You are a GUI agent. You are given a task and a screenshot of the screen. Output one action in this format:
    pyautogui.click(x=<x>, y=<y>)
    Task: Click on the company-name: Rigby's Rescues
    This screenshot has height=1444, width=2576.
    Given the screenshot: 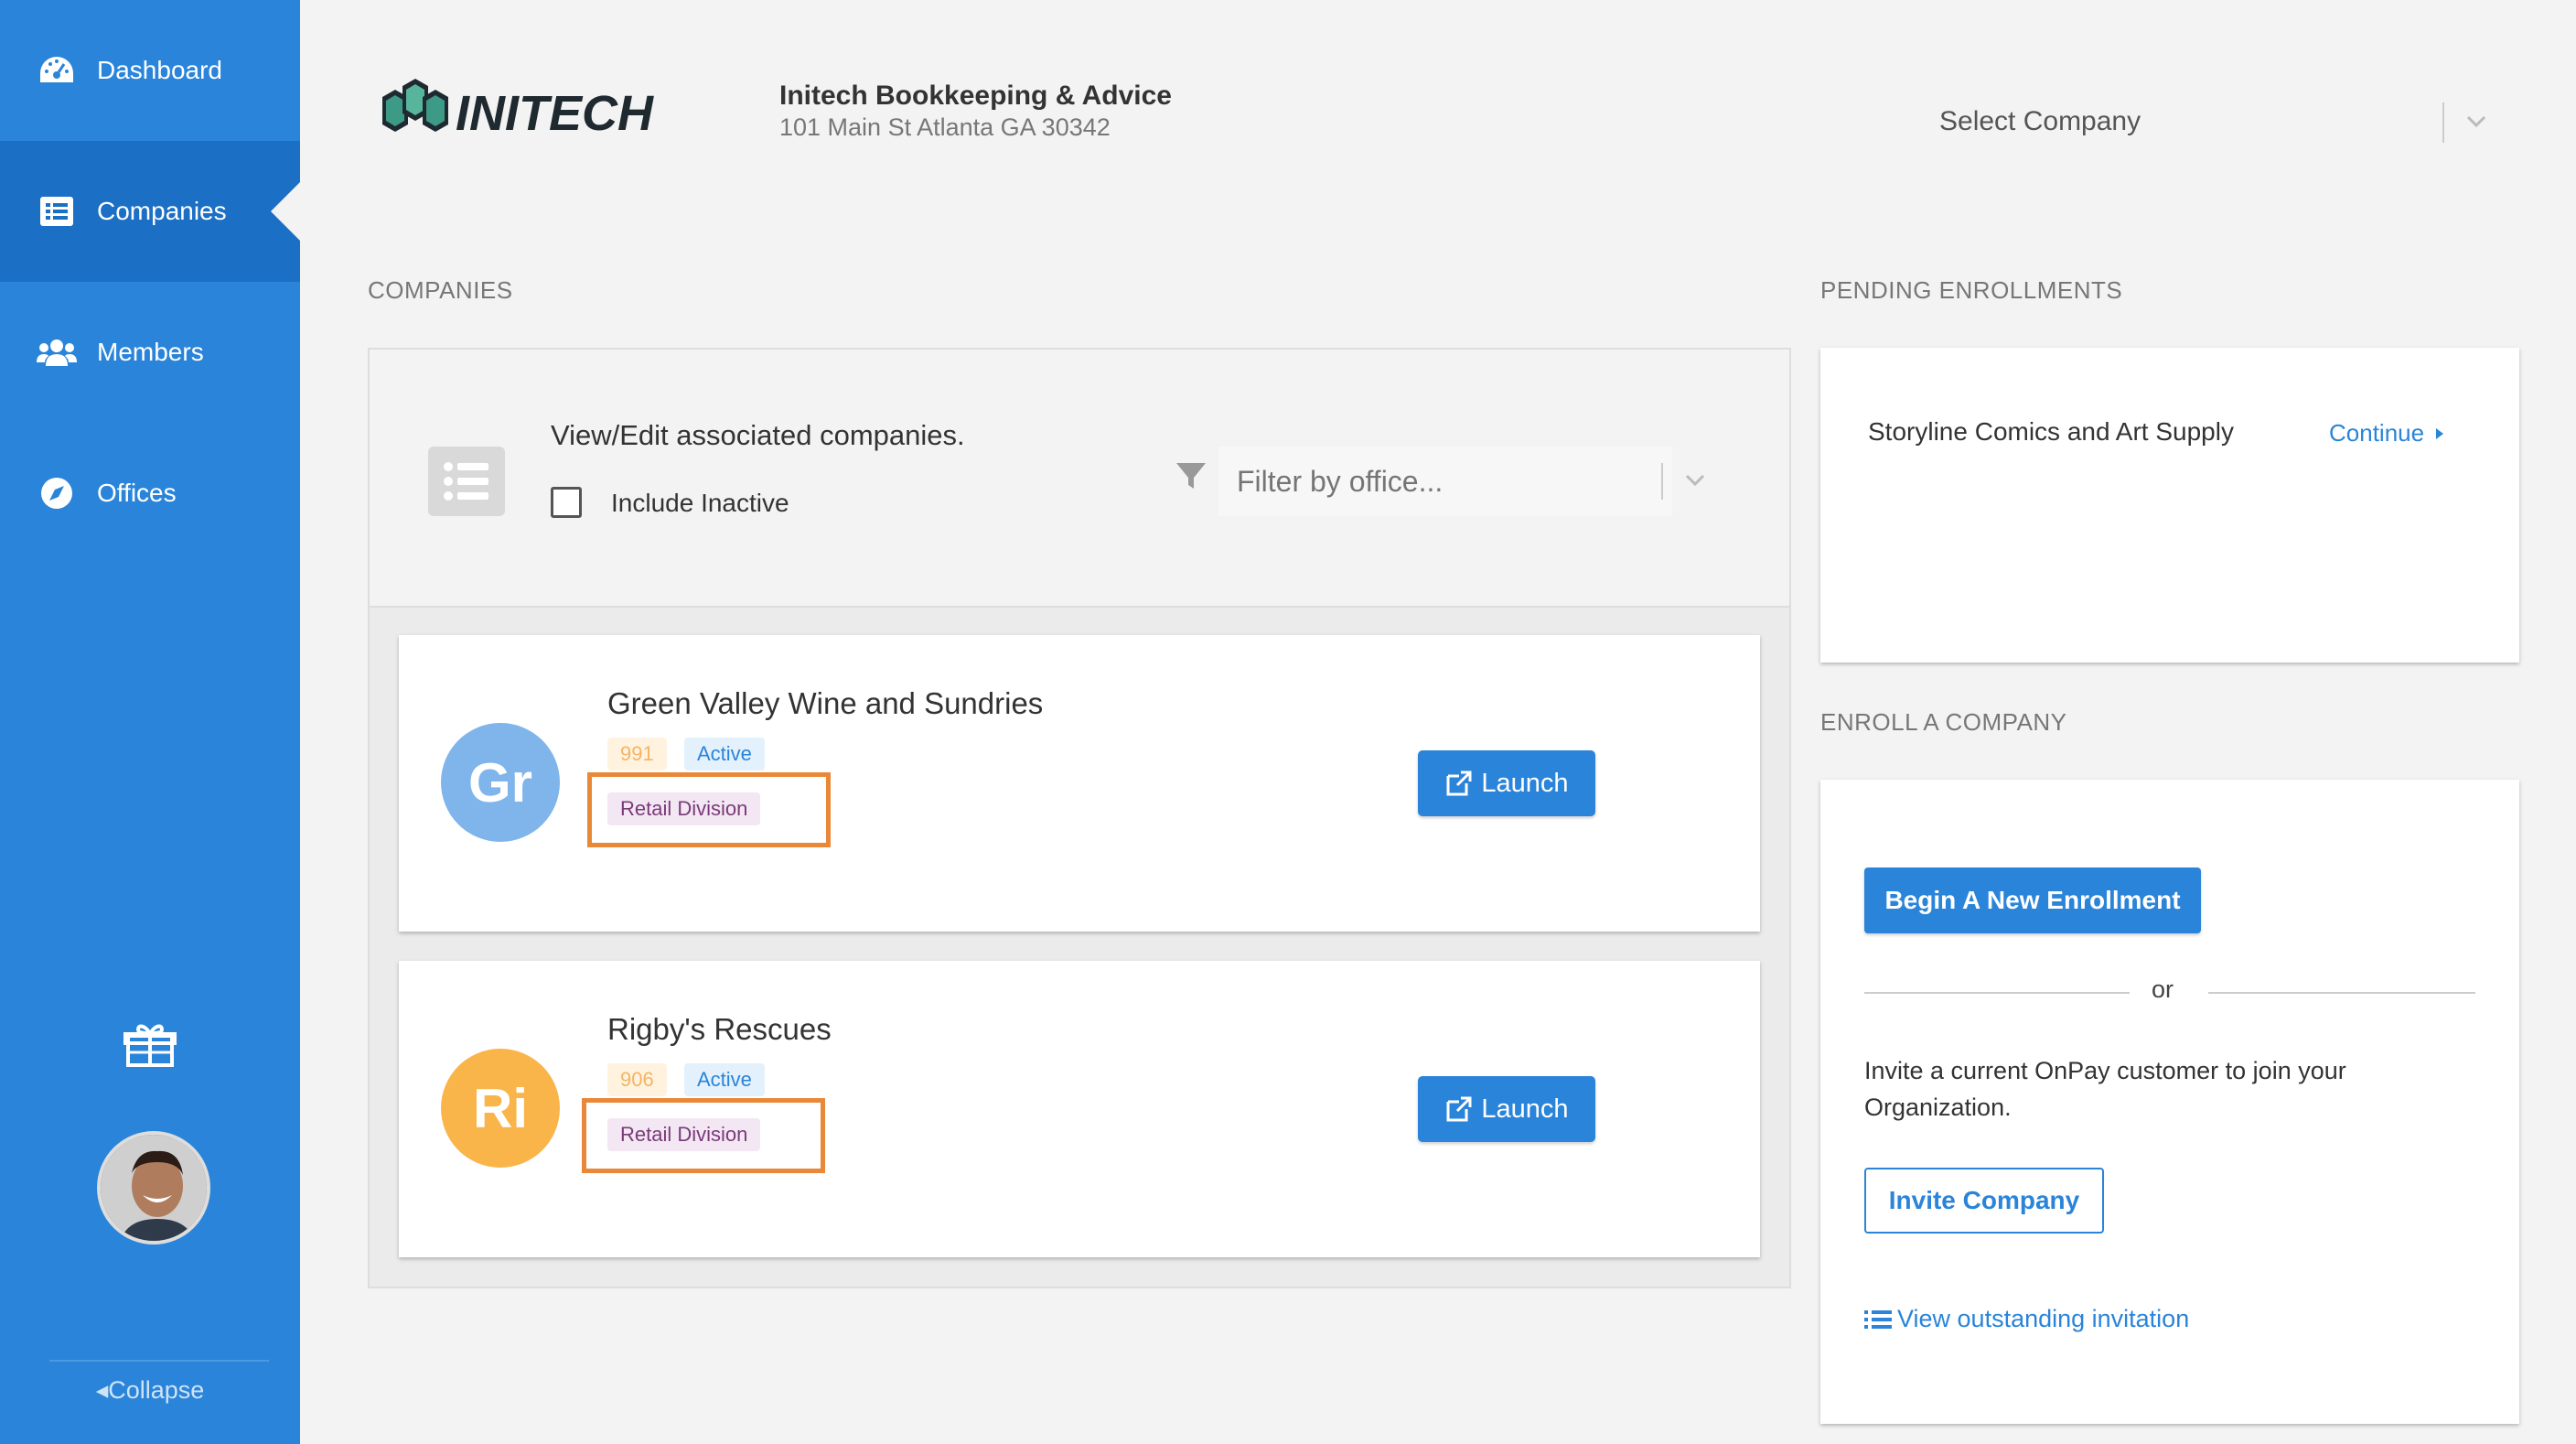 What is the action you would take?
    pyautogui.click(x=719, y=1029)
    